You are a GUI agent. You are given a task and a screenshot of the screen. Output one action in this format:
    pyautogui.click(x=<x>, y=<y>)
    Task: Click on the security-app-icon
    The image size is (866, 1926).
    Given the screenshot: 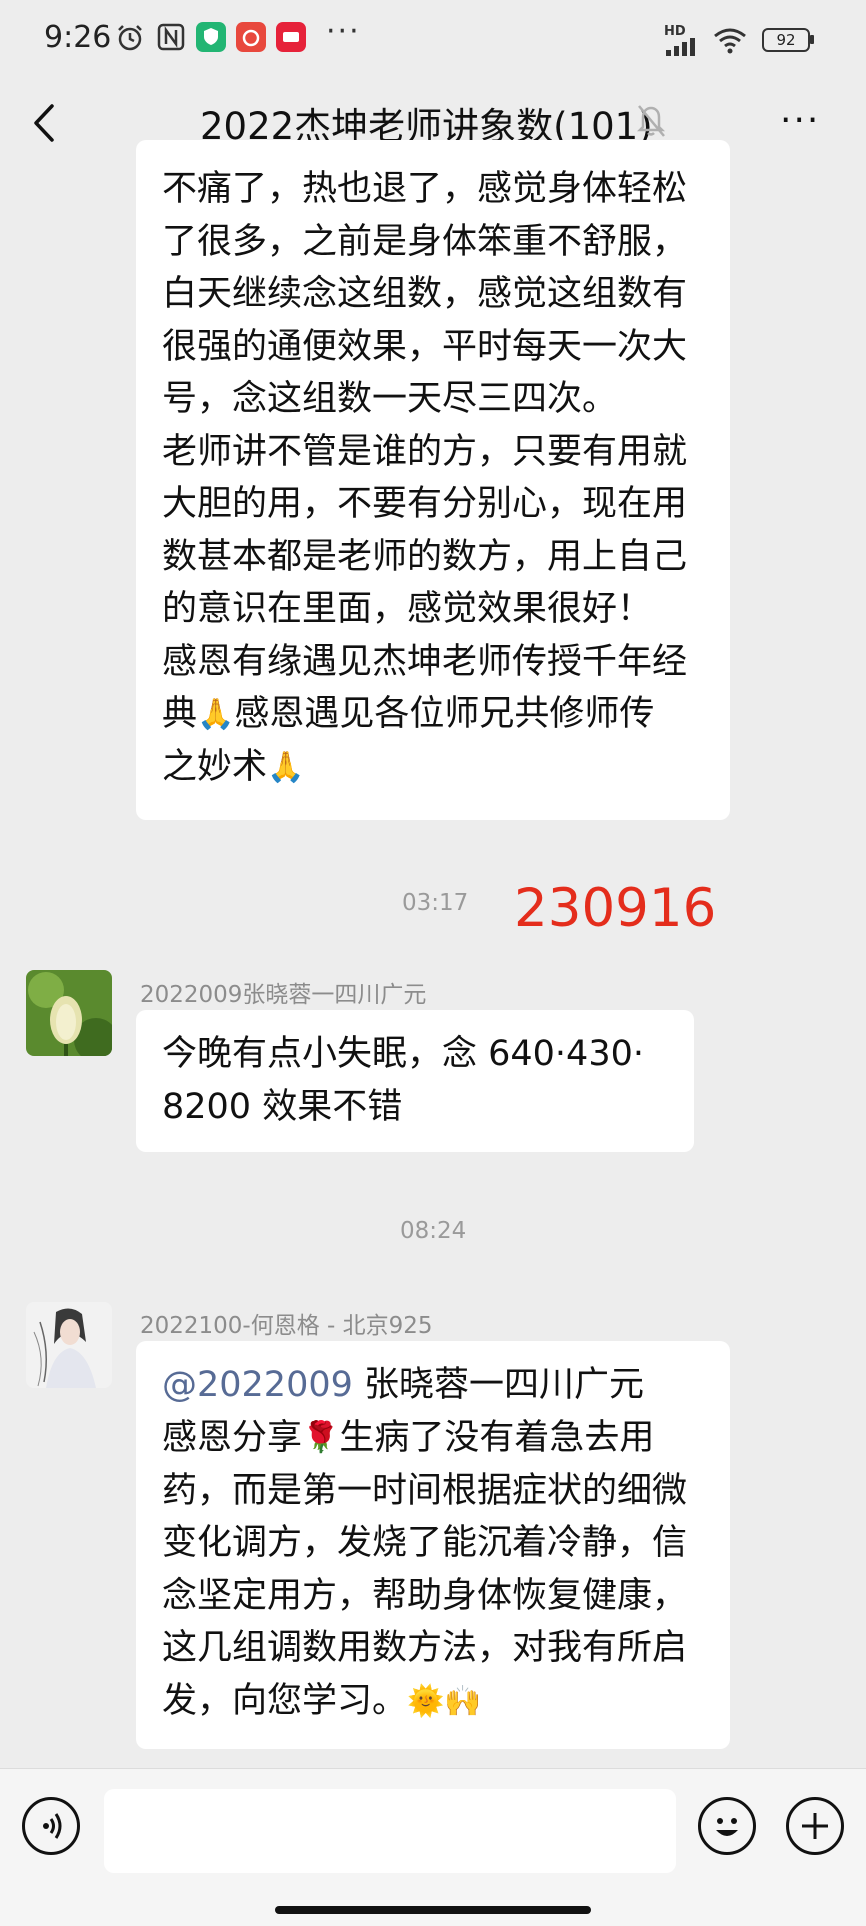 What is the action you would take?
    pyautogui.click(x=211, y=37)
    